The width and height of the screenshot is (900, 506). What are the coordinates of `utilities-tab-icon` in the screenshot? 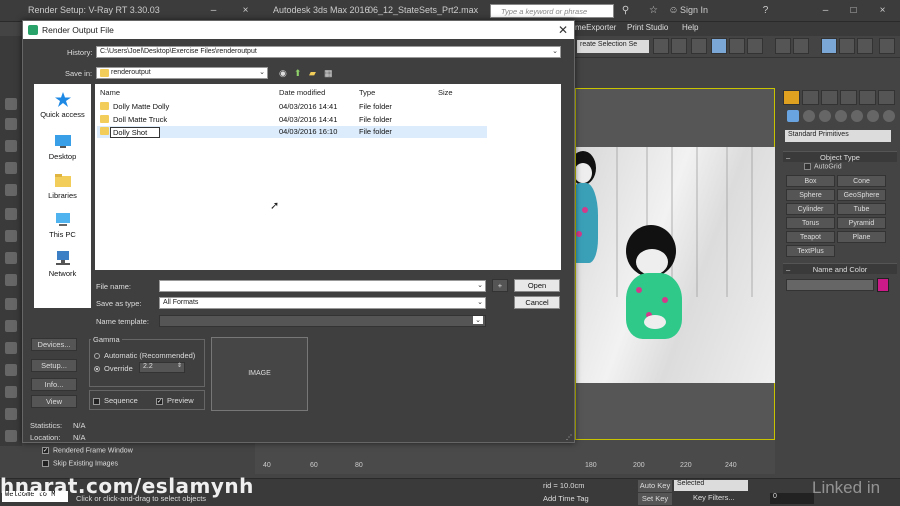 It's located at (886, 97).